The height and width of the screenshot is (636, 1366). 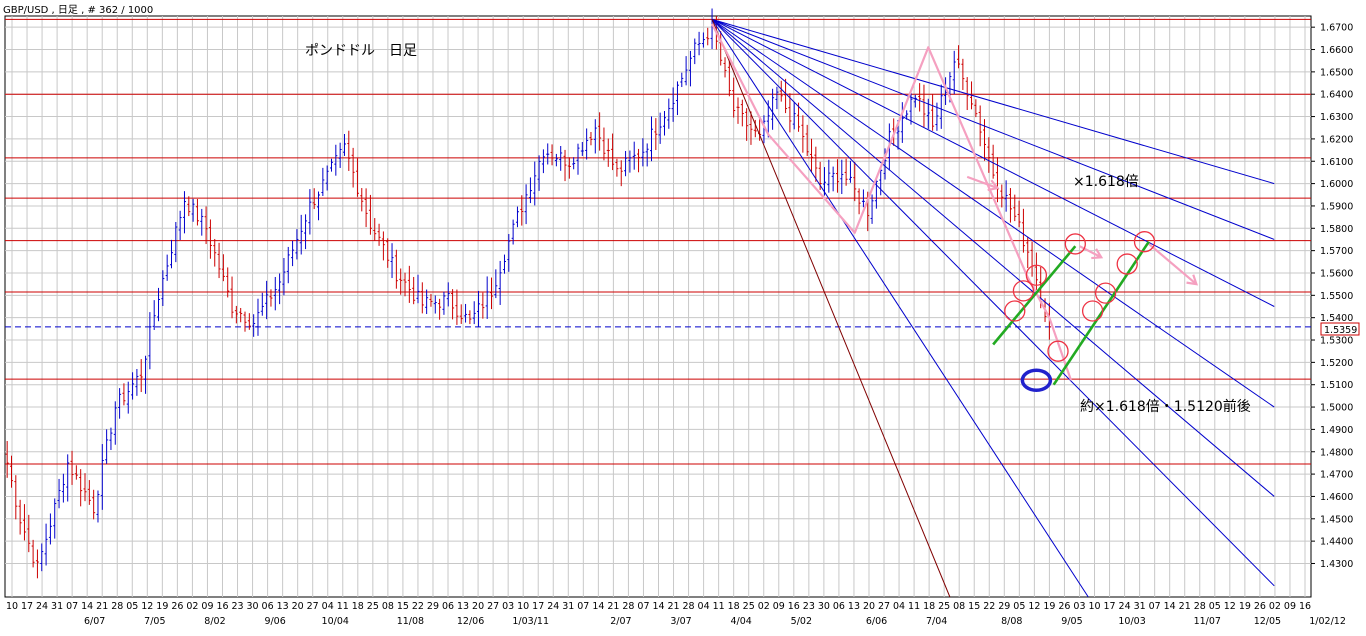 What do you see at coordinates (268, 606) in the screenshot?
I see `x-day-label: 06` at bounding box center [268, 606].